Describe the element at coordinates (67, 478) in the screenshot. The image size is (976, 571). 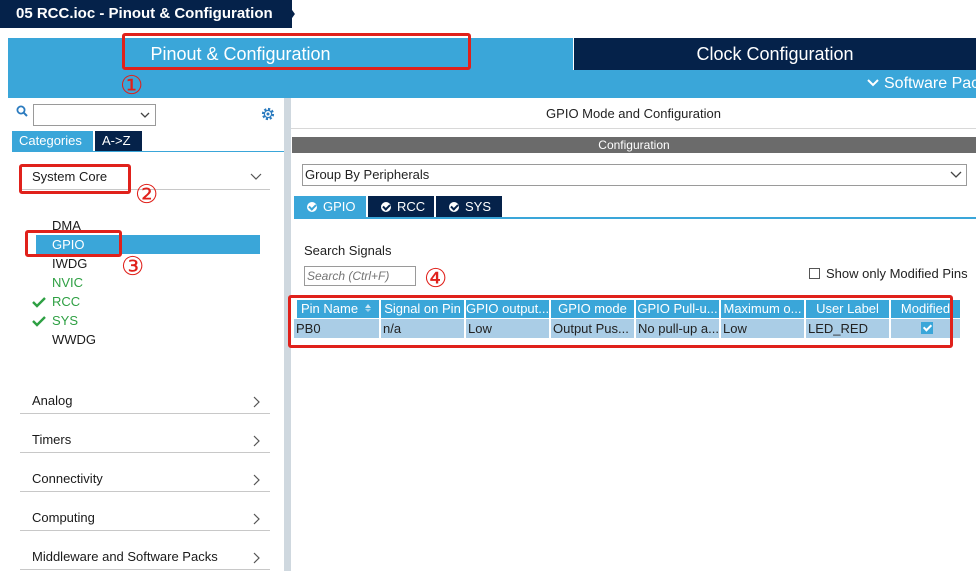
I see `group-label: Connectivity` at that location.